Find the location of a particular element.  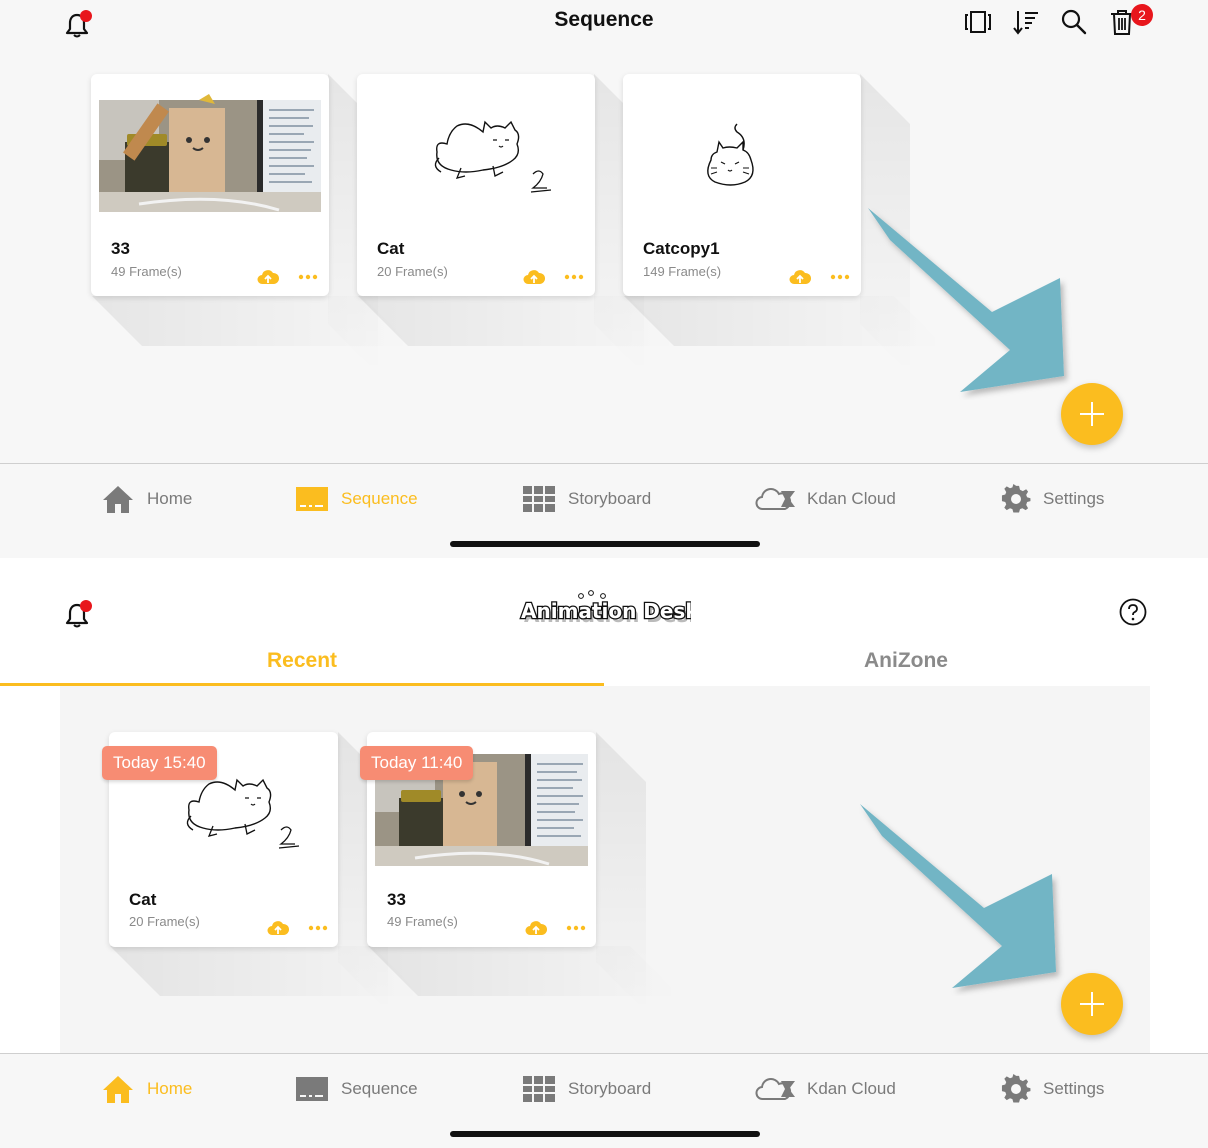

bell-icon is located at coordinates (78, 614).